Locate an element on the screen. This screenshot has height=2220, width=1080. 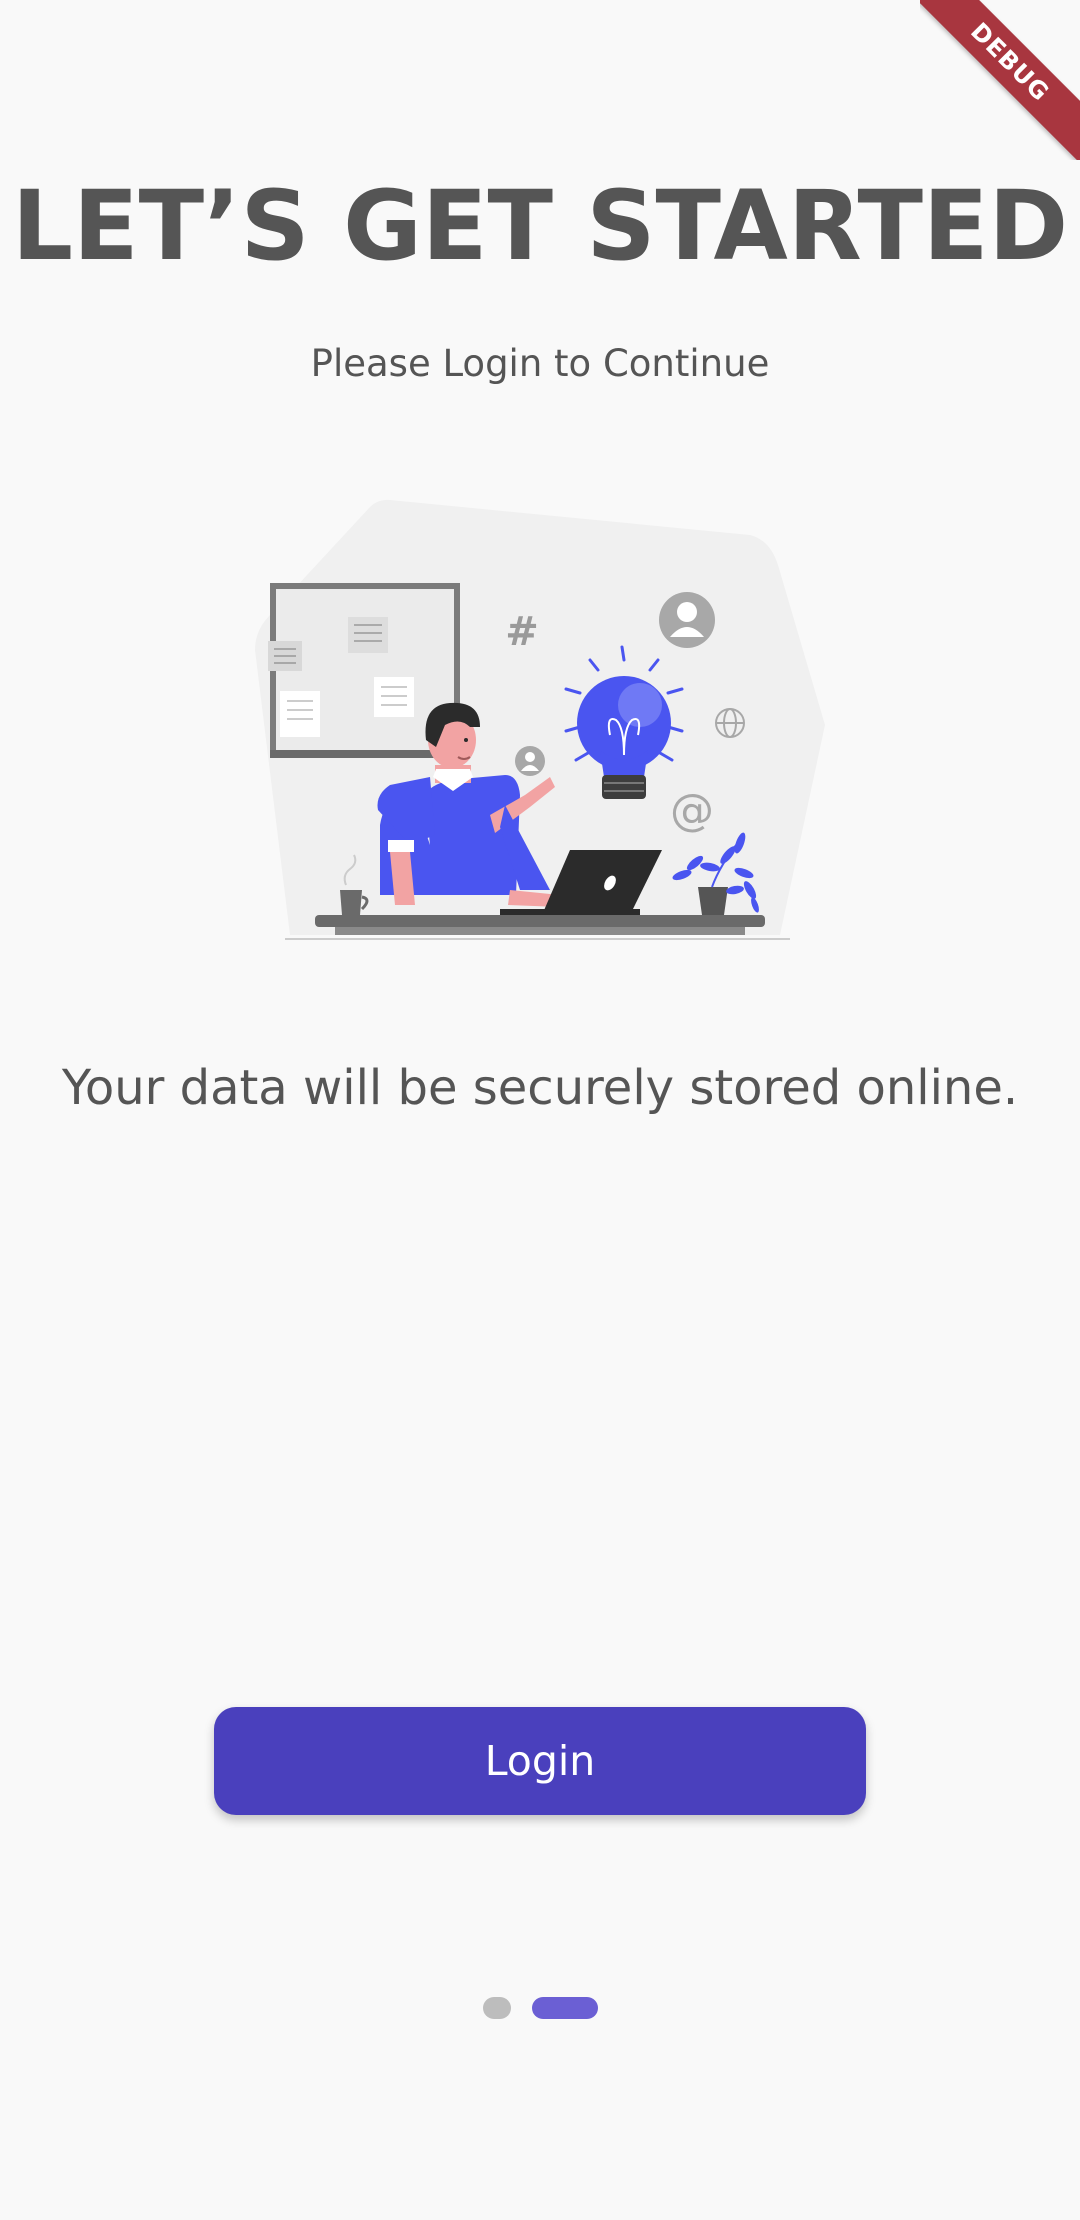
desk is located at coordinates (540, 921).